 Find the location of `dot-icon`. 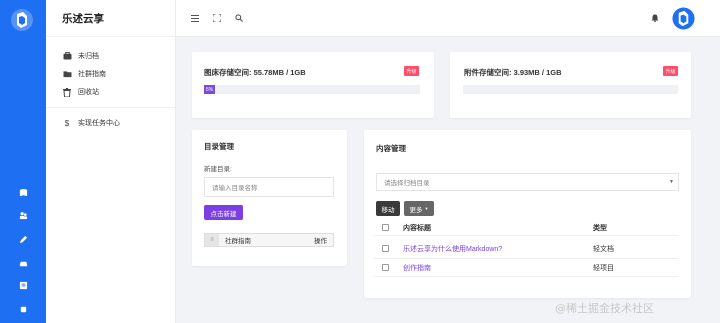

dot-icon is located at coordinates (23, 309).